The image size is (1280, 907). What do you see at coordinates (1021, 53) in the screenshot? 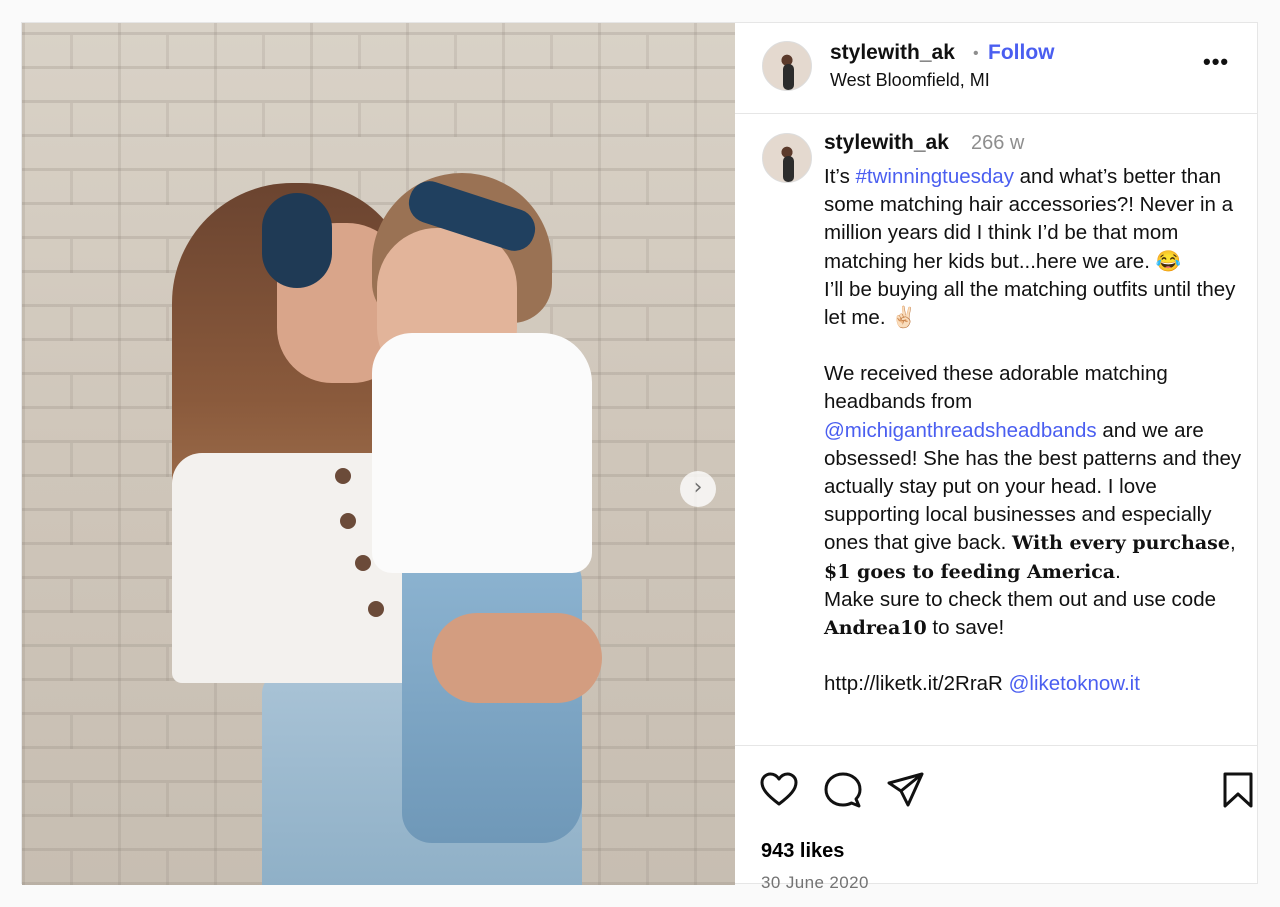
I see `follow-button: Follow` at bounding box center [1021, 53].